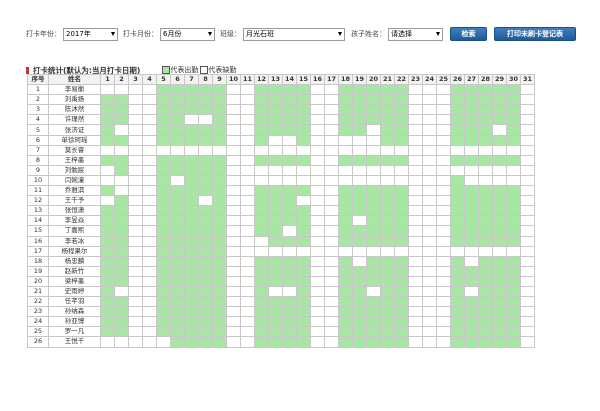 The height and width of the screenshot is (411, 600). What do you see at coordinates (415, 79) in the screenshot?
I see `day-header: 23` at bounding box center [415, 79].